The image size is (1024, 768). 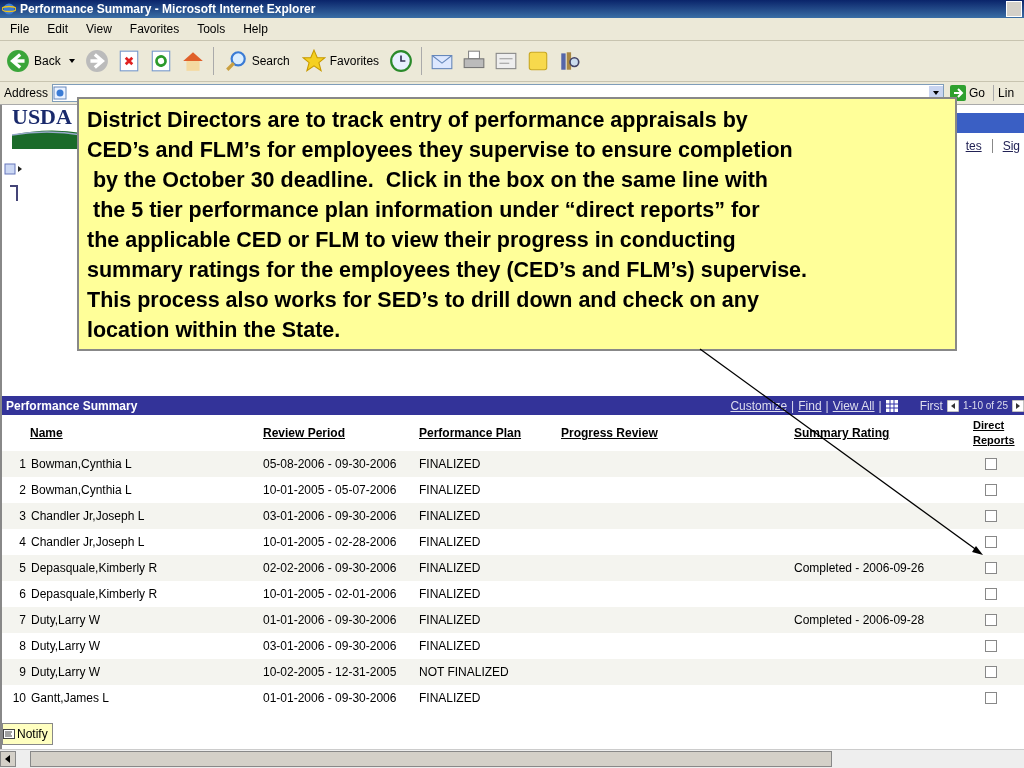 I want to click on row-number: 3, so click(x=22, y=516).